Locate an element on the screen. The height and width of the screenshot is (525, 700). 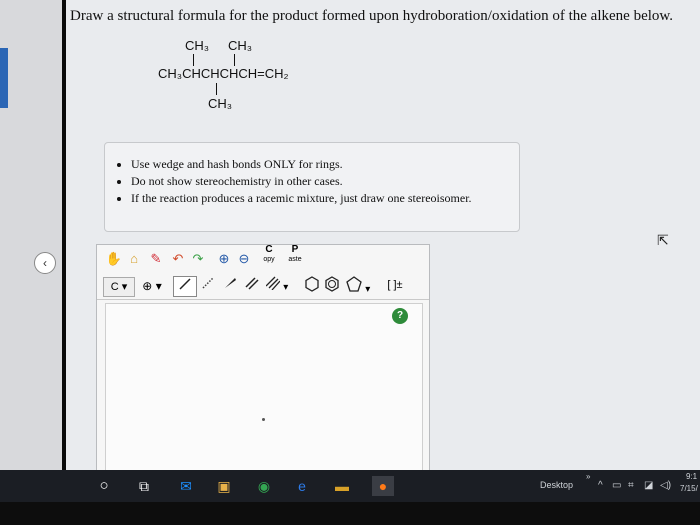
paste-label-top: P is located at coordinates (295, 249).